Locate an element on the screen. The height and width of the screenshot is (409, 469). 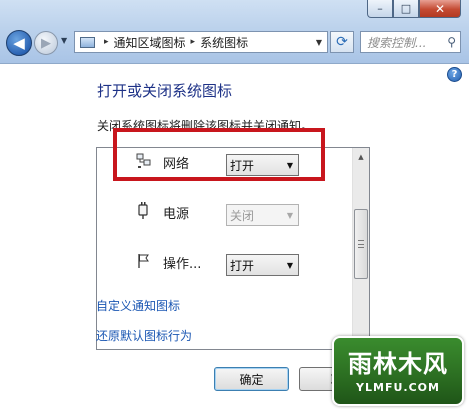
list-item: 操作... 打开 ▼ is located at coordinates (225, 263).